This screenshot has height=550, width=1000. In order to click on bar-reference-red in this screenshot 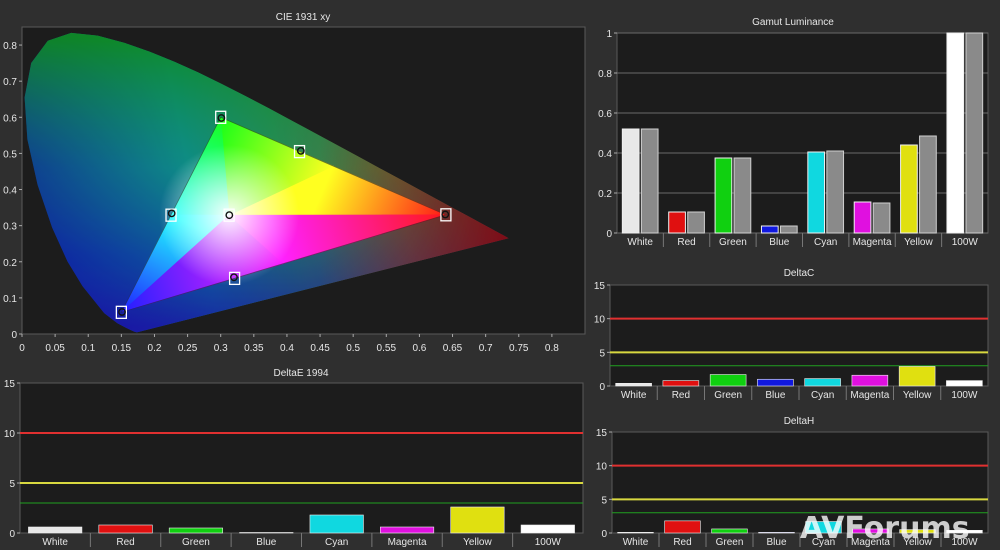, I will do `click(696, 222)`.